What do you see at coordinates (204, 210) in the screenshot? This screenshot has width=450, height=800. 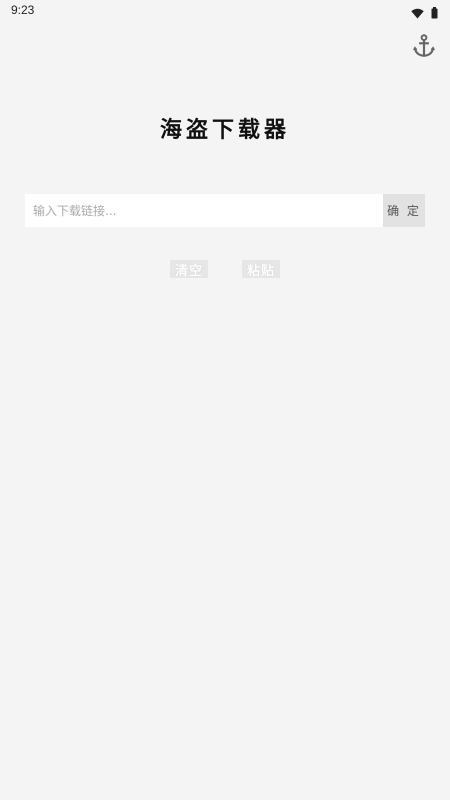 I see `url-input` at bounding box center [204, 210].